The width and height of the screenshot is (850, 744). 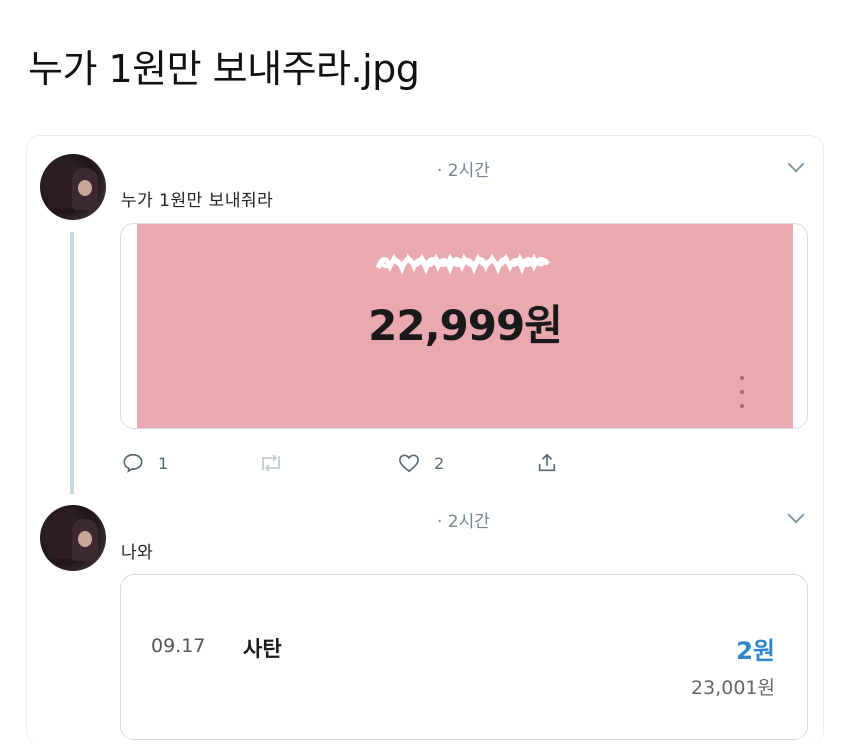 What do you see at coordinates (145, 463) in the screenshot?
I see `reply-button: 1` at bounding box center [145, 463].